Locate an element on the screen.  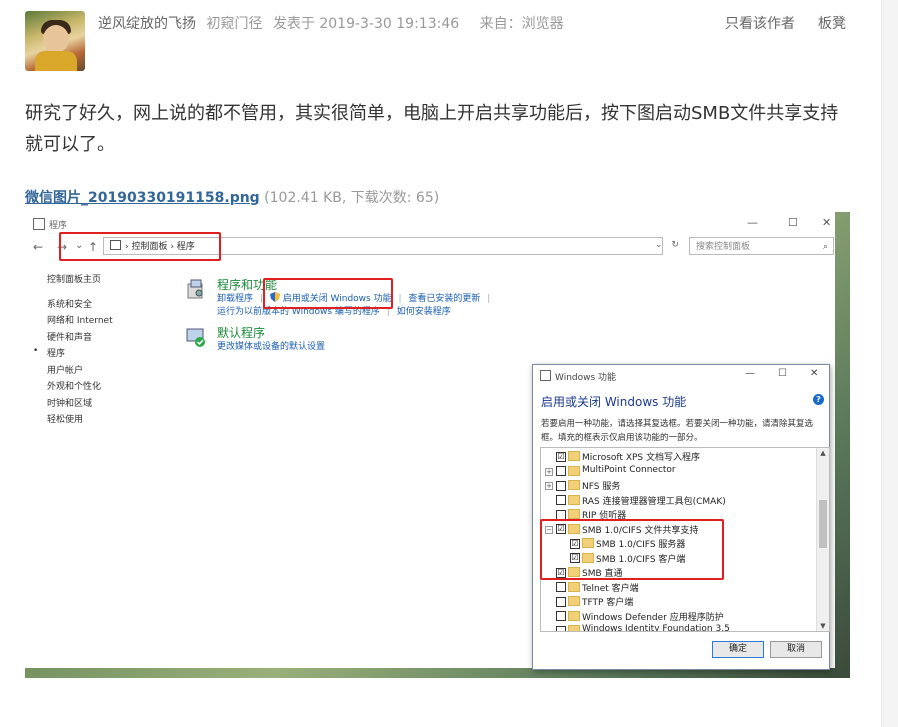
post-source: 来自：浏览器 is located at coordinates (521, 24).